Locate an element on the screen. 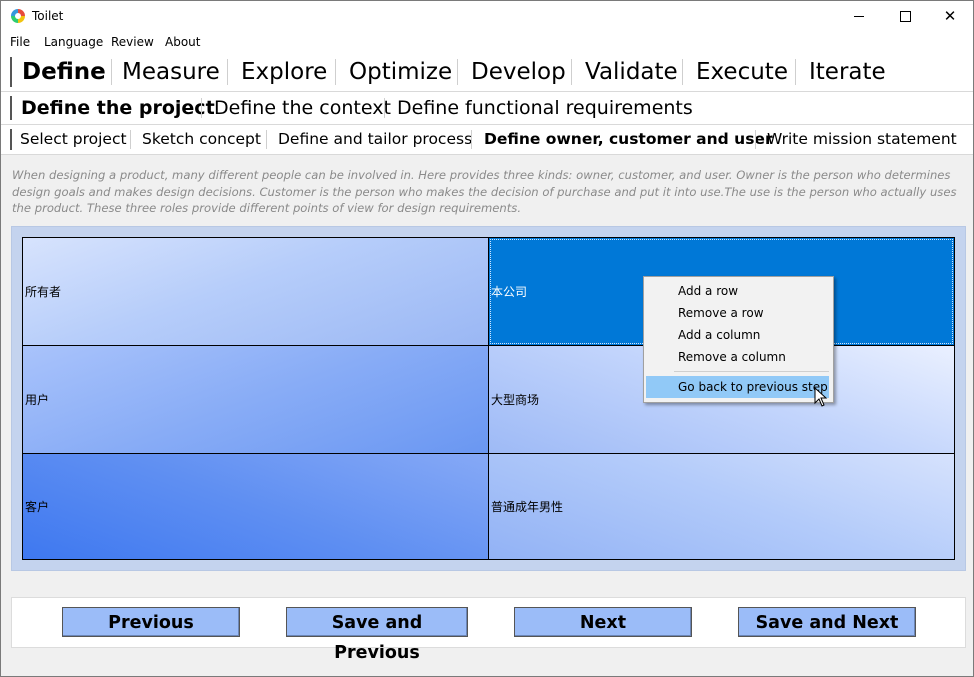  menu-about: About is located at coordinates (182, 42).